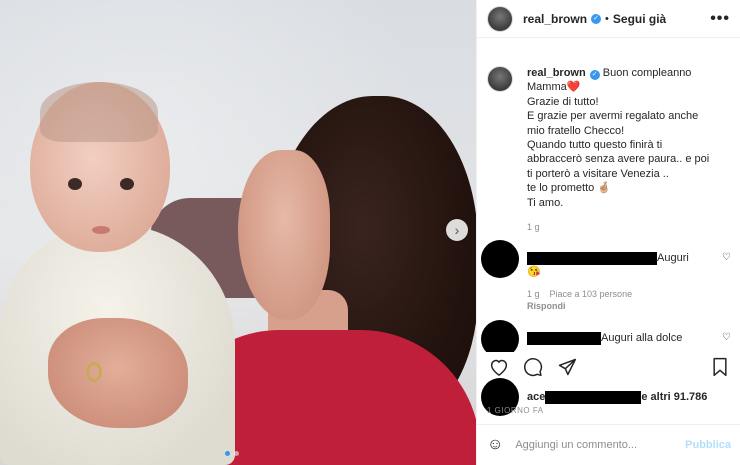  Describe the element at coordinates (613, 116) in the screenshot. I see `caption-text: E grazie per avermi regalato anche` at that location.